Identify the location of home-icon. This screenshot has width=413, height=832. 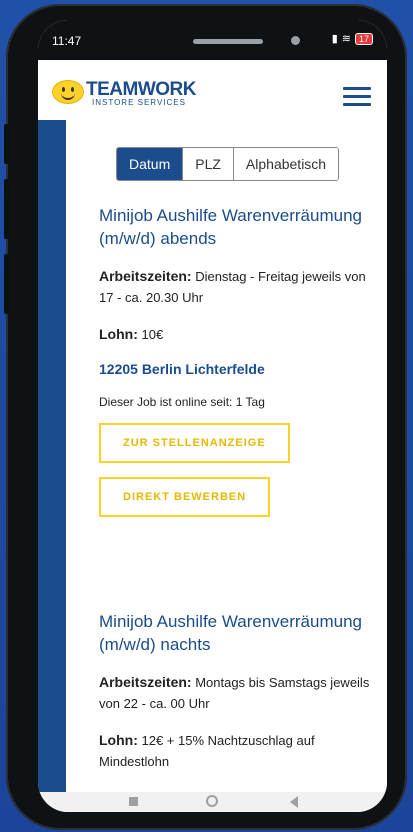
(212, 801).